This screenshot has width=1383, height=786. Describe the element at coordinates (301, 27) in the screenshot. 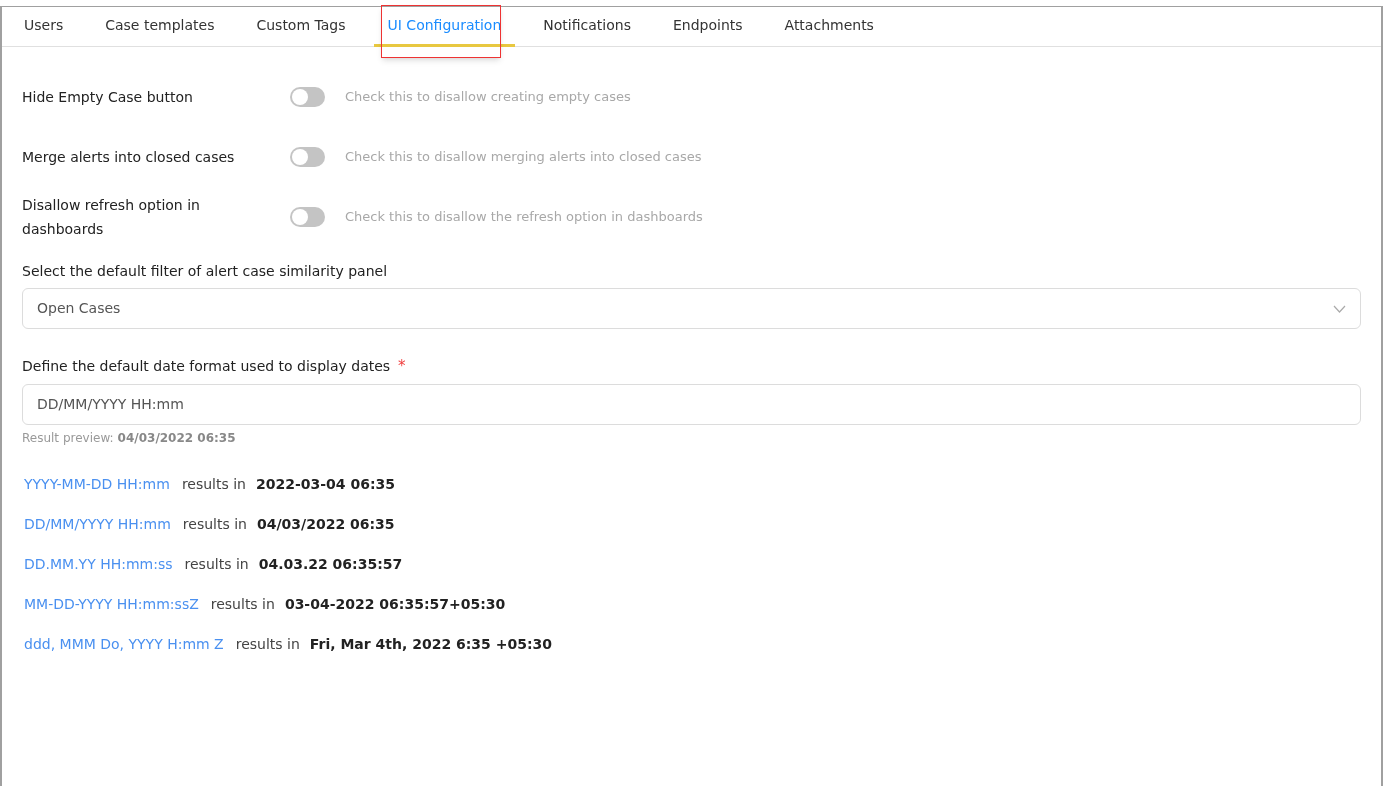

I see `tab: Custom Tags` at that location.